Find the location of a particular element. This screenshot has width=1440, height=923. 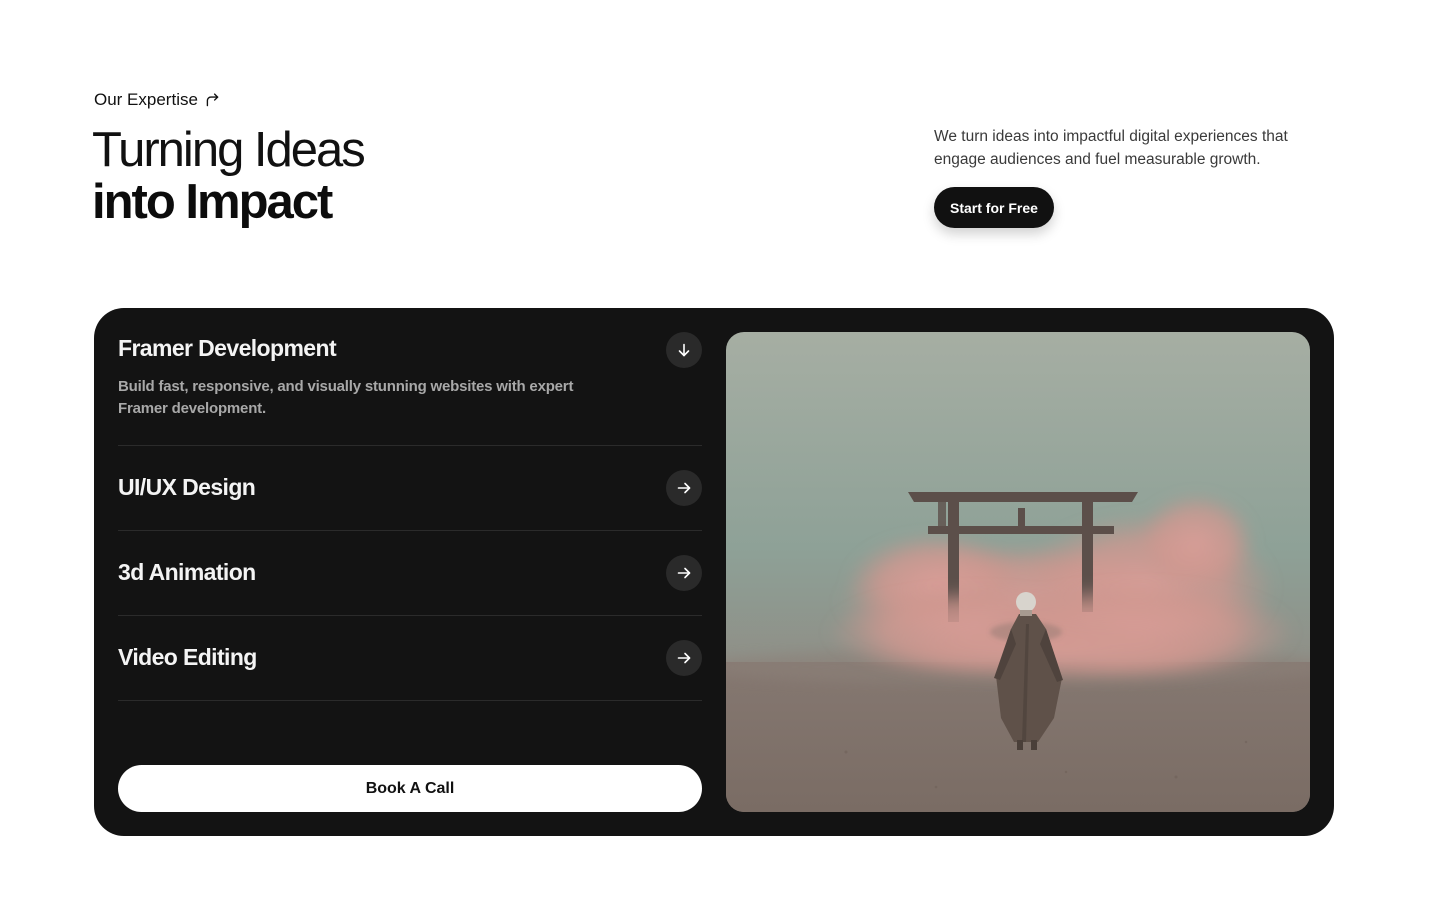

service-title: 3d Animation is located at coordinates (187, 572).